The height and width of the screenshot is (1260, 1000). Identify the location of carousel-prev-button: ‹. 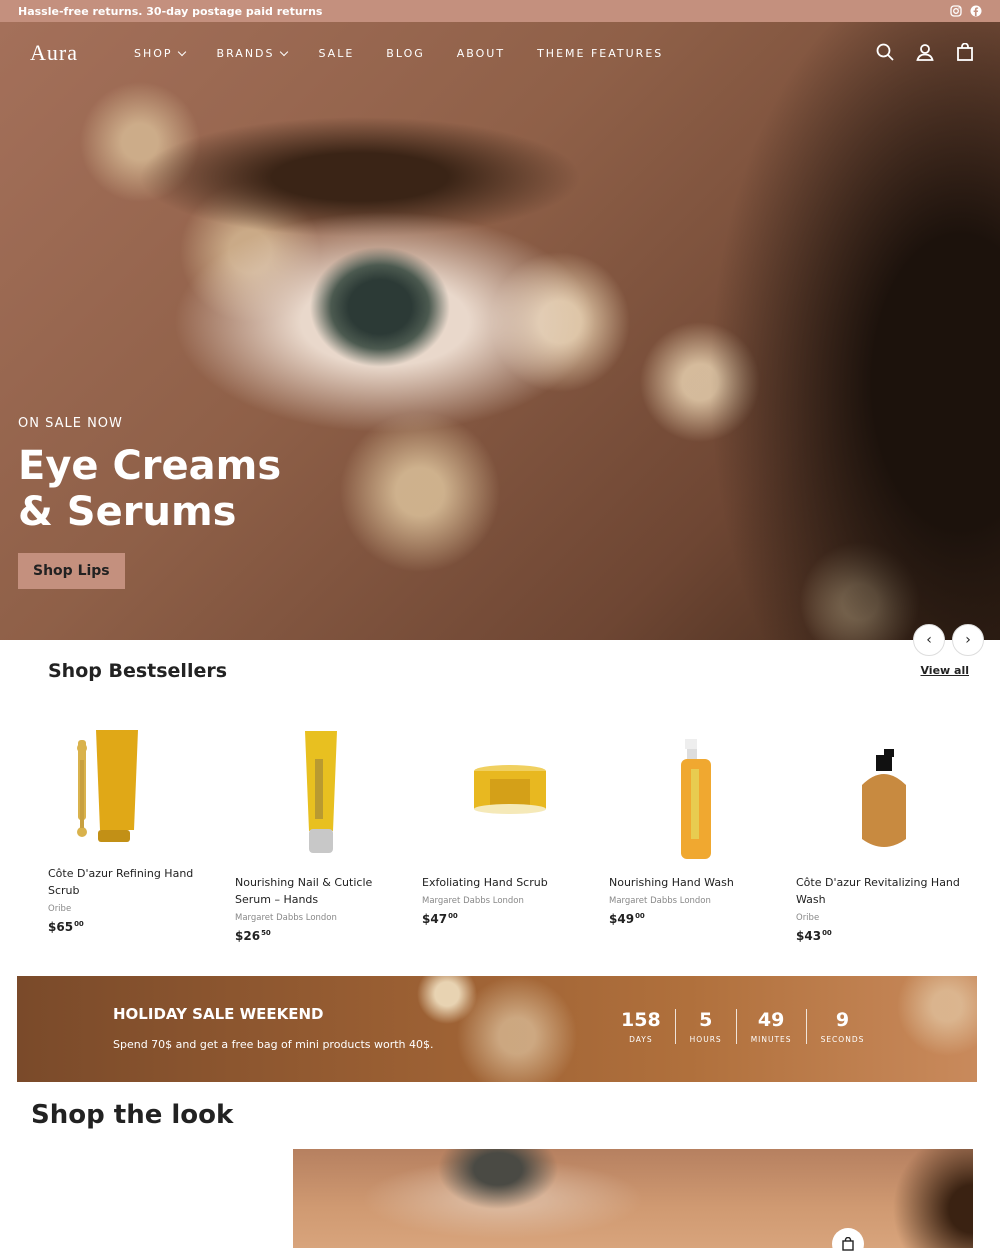
(929, 640).